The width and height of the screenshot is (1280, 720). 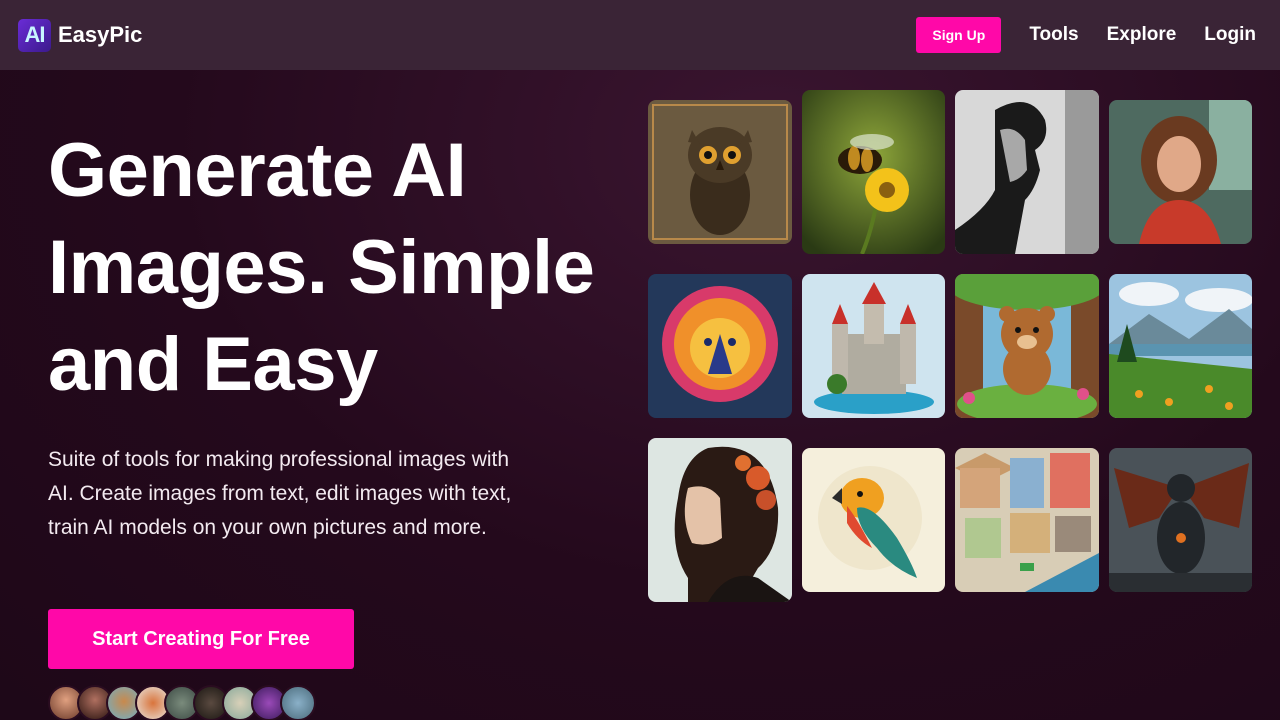 What do you see at coordinates (321, 267) in the screenshot?
I see `hero-title-line: Images. Simple` at bounding box center [321, 267].